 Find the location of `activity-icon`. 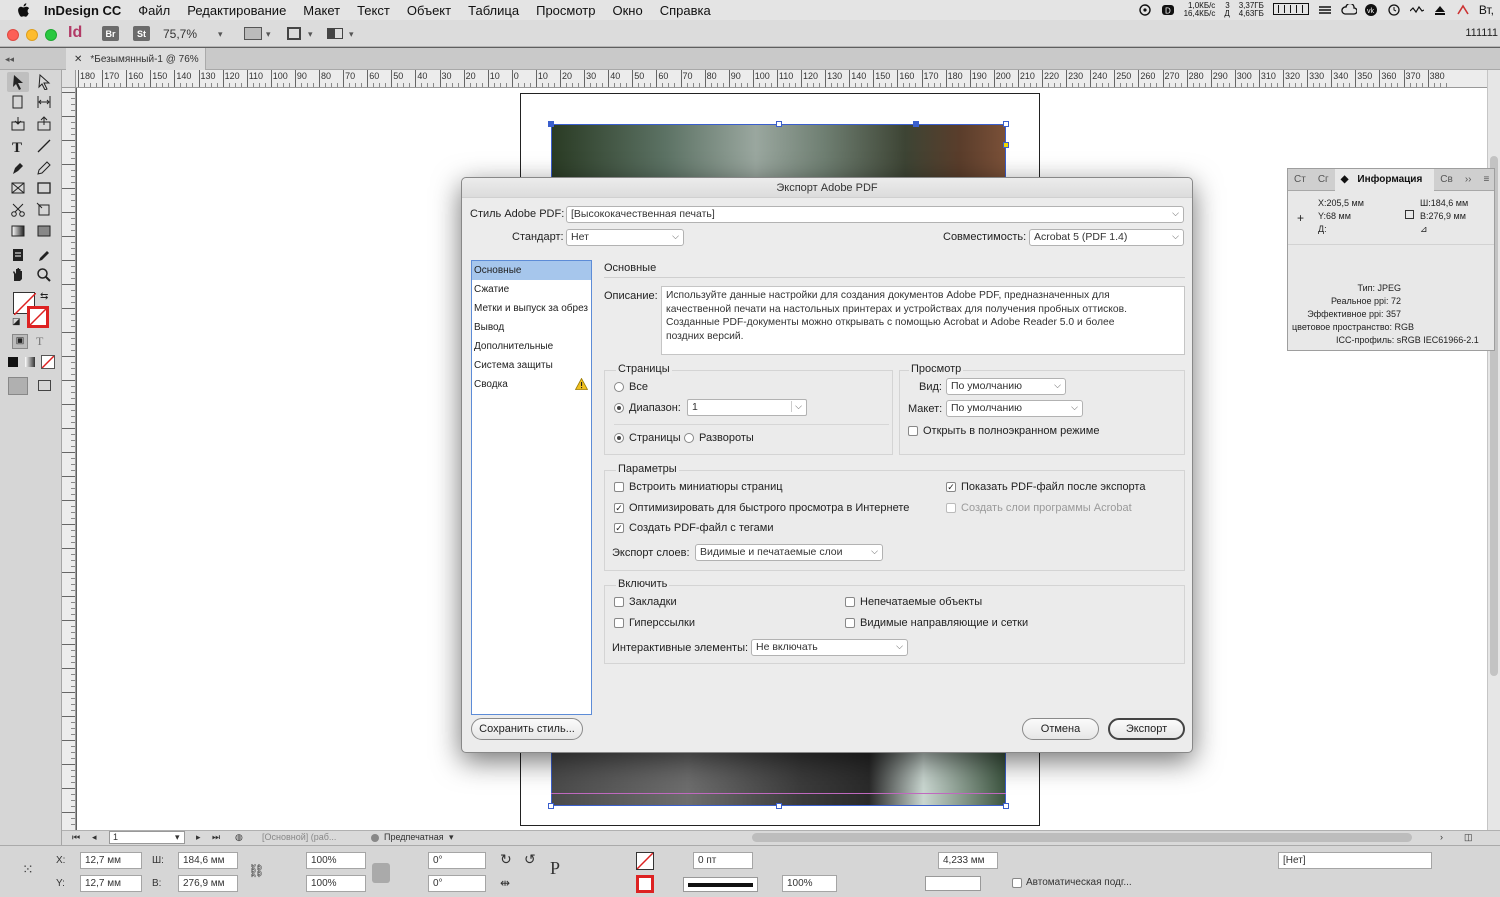

activity-icon is located at coordinates (1417, 10).